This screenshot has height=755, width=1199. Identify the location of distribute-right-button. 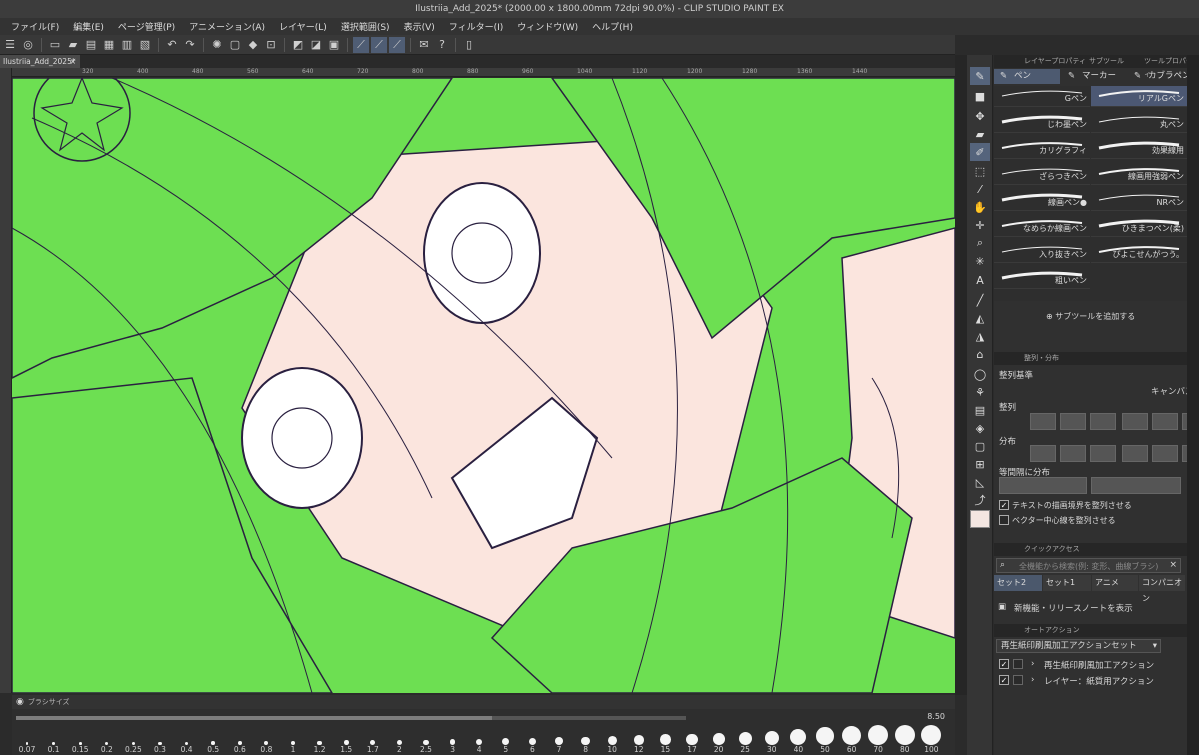
(1103, 453).